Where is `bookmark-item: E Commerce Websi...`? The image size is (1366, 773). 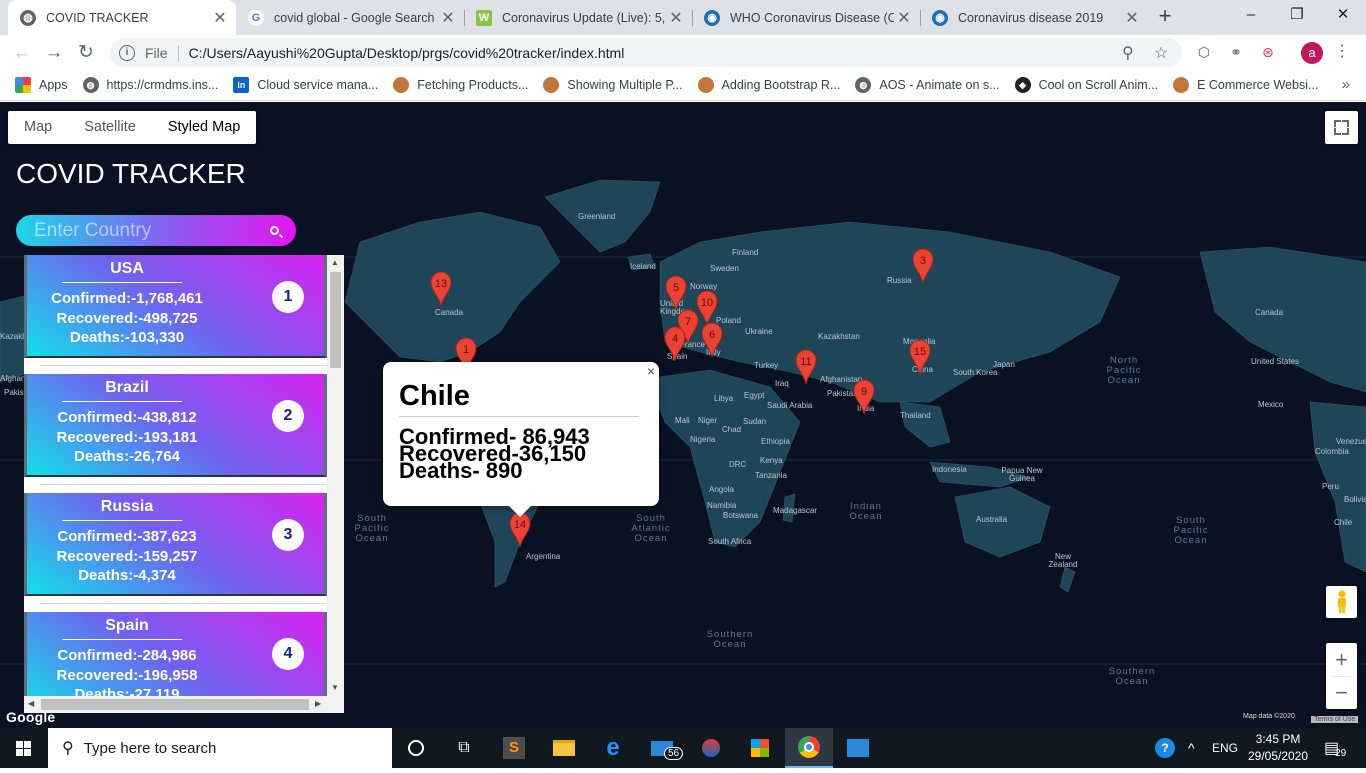
bookmark-item: E Commerce Websi... is located at coordinates (1245, 85).